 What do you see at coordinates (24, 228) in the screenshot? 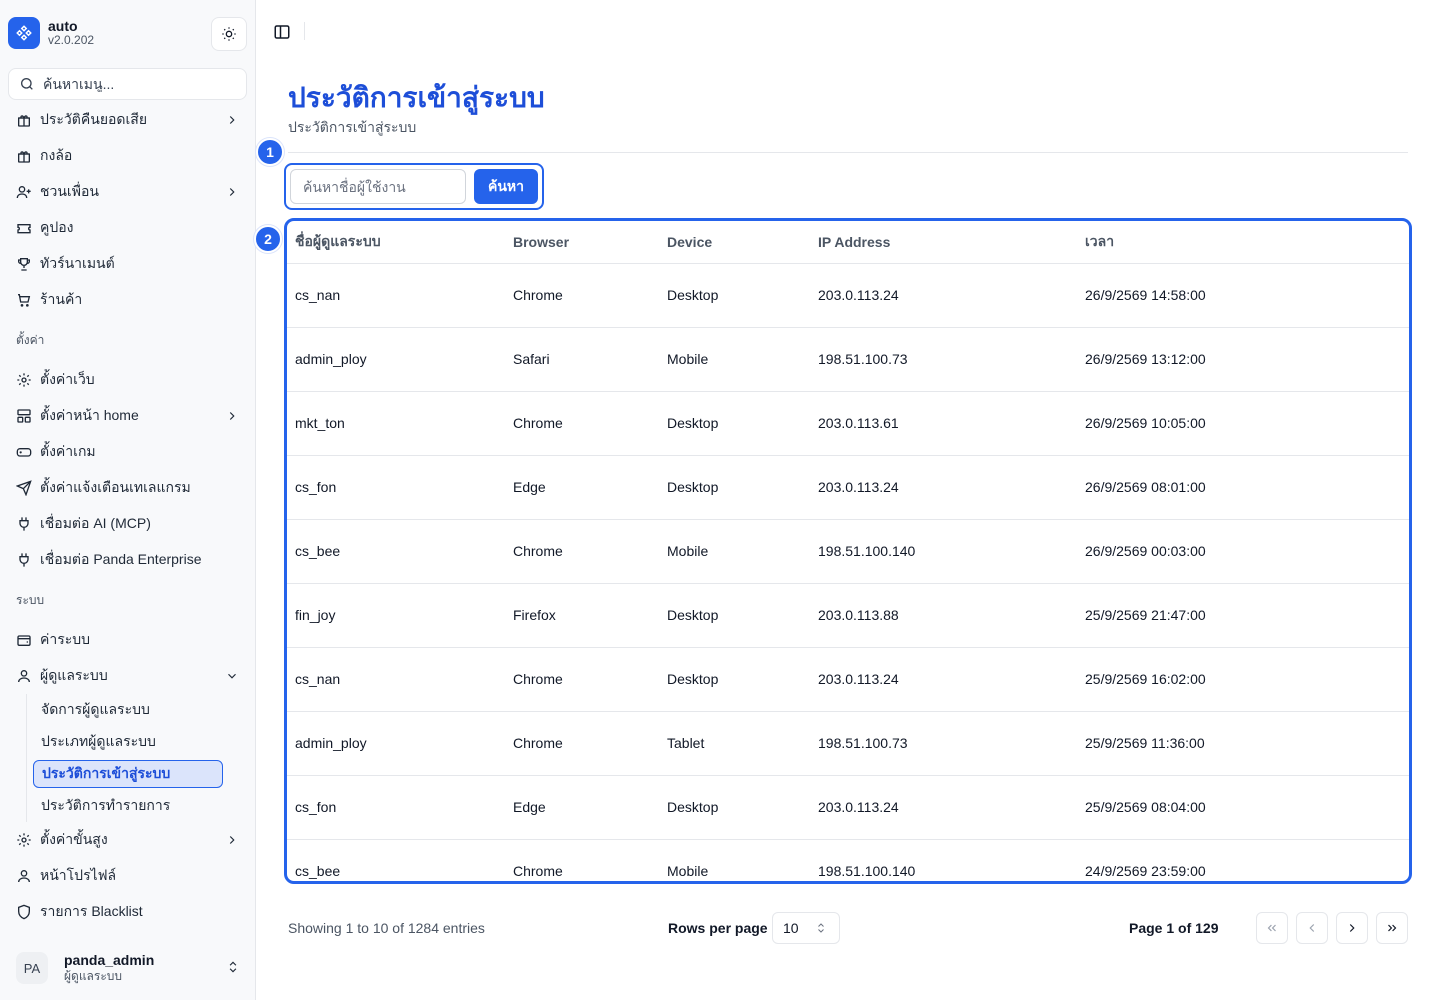
I see `ticket-icon` at bounding box center [24, 228].